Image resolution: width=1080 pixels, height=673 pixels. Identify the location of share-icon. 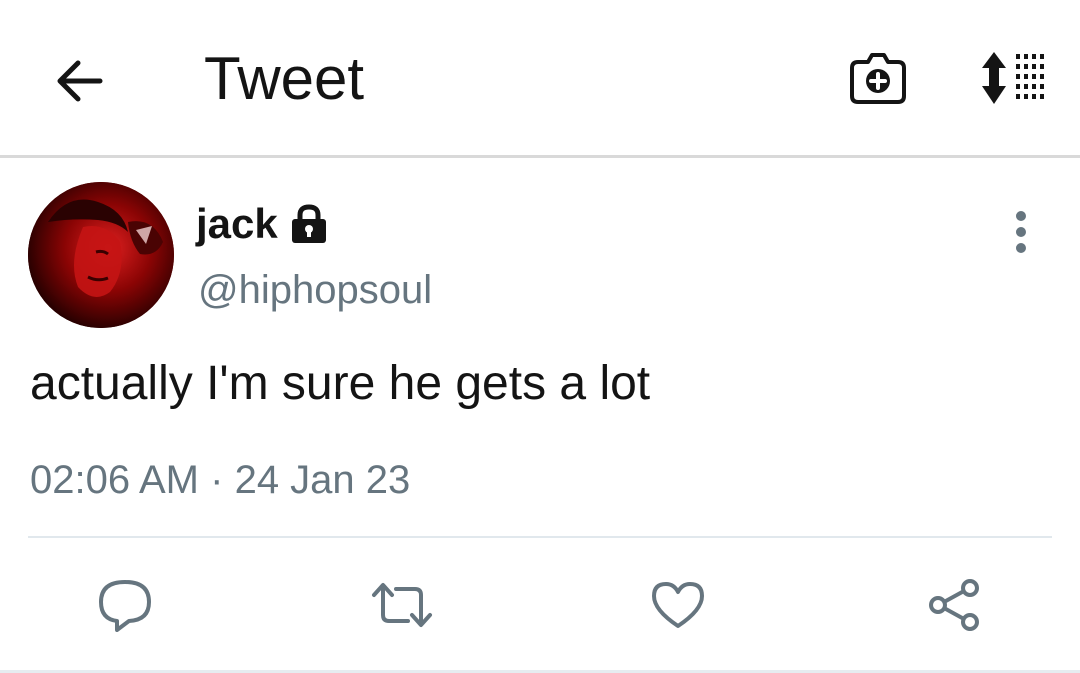
(954, 605).